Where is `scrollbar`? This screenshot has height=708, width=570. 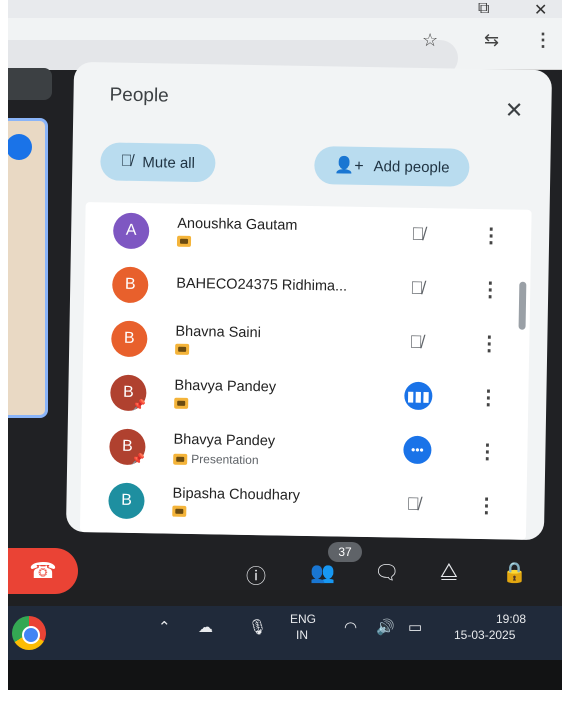
scrollbar is located at coordinates (522, 305).